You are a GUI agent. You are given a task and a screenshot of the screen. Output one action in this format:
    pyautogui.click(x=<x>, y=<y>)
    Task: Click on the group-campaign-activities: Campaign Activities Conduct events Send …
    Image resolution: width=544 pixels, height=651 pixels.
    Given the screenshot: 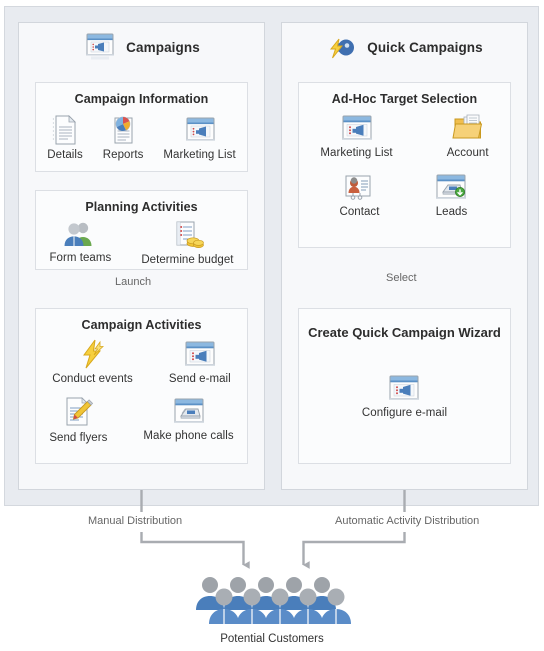 What is the action you would take?
    pyautogui.click(x=141, y=386)
    